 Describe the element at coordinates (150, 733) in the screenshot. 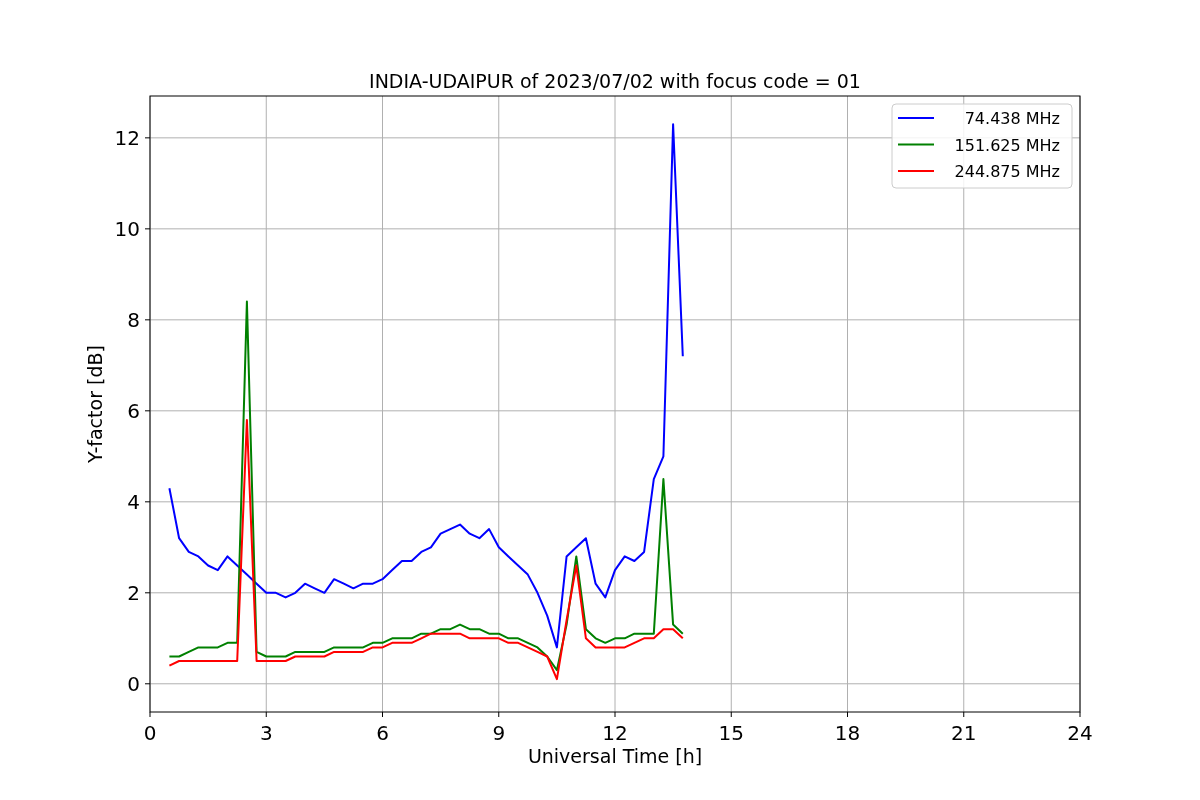

I see `x-tick-label: 0` at that location.